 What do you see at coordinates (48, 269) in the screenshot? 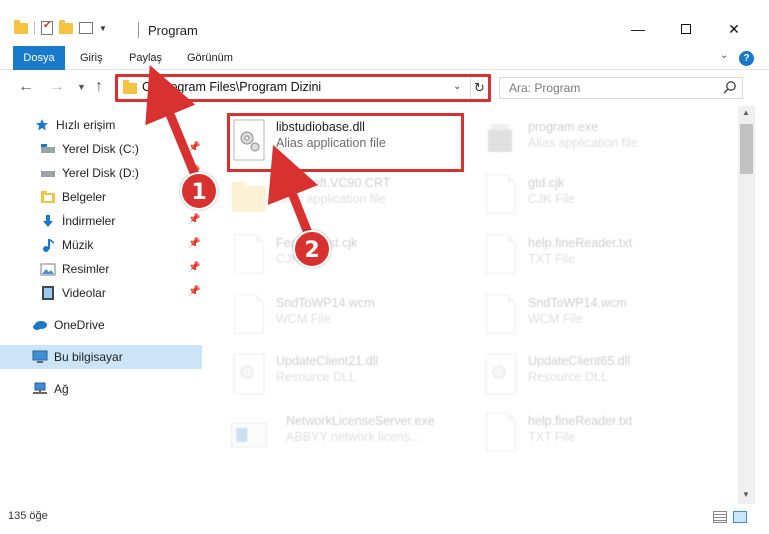
I see `pictures-icon` at bounding box center [48, 269].